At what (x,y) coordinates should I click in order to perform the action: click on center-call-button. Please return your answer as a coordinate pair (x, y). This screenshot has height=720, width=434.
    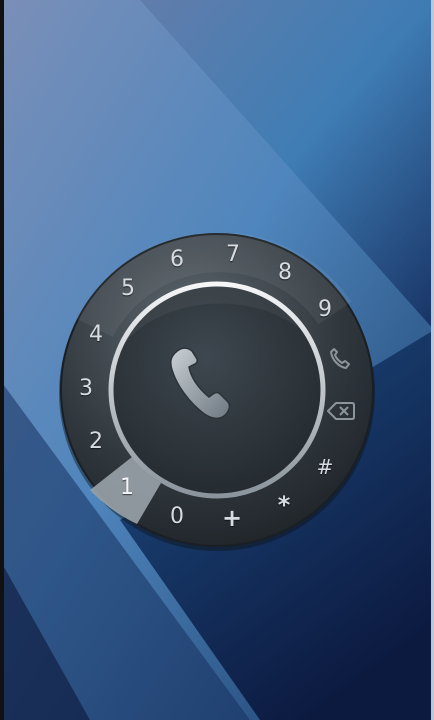
    Looking at the image, I should click on (217, 395).